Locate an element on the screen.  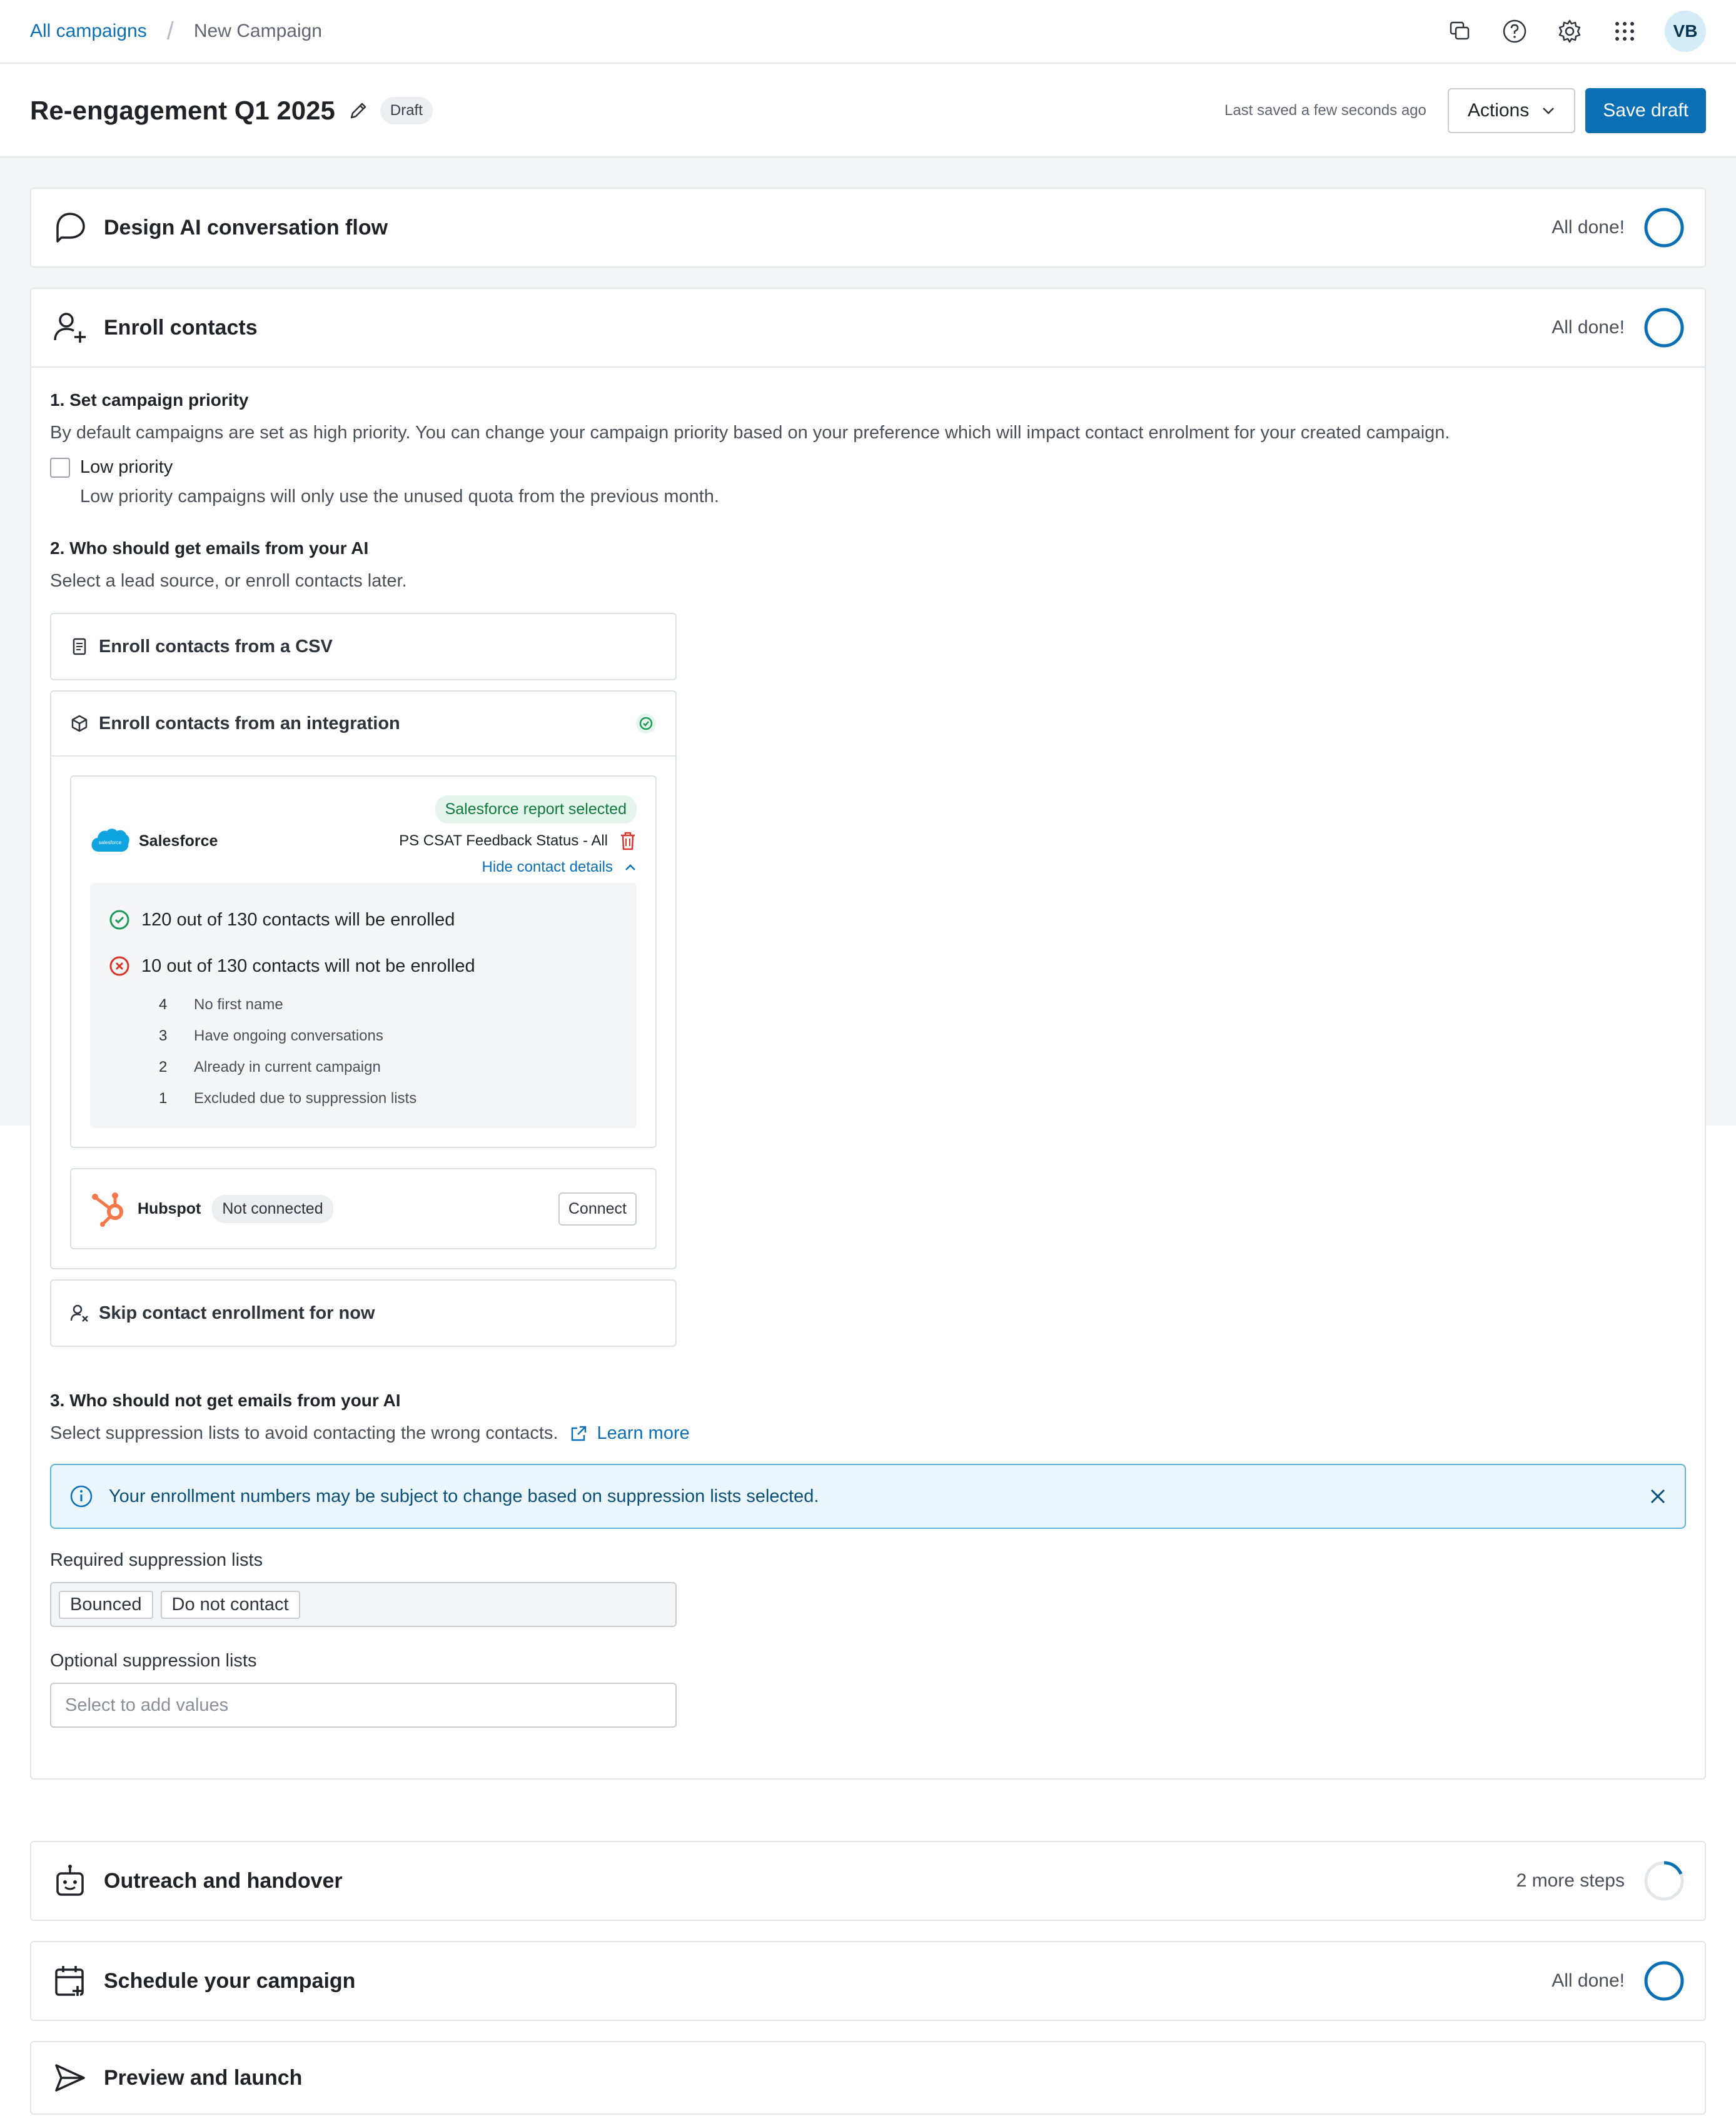
reason-label: Excluded due to suppression lists is located at coordinates (305, 1098).